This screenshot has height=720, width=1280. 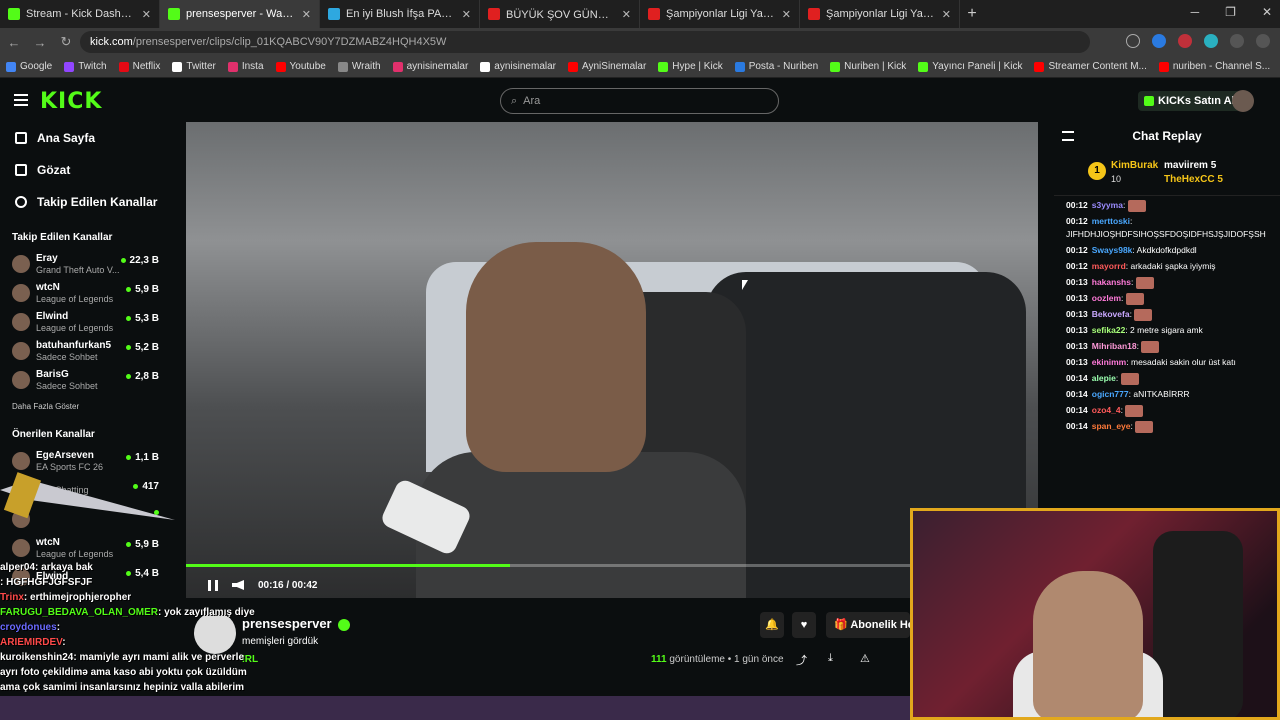 What do you see at coordinates (87, 518) in the screenshot?
I see `channel-item` at bounding box center [87, 518].